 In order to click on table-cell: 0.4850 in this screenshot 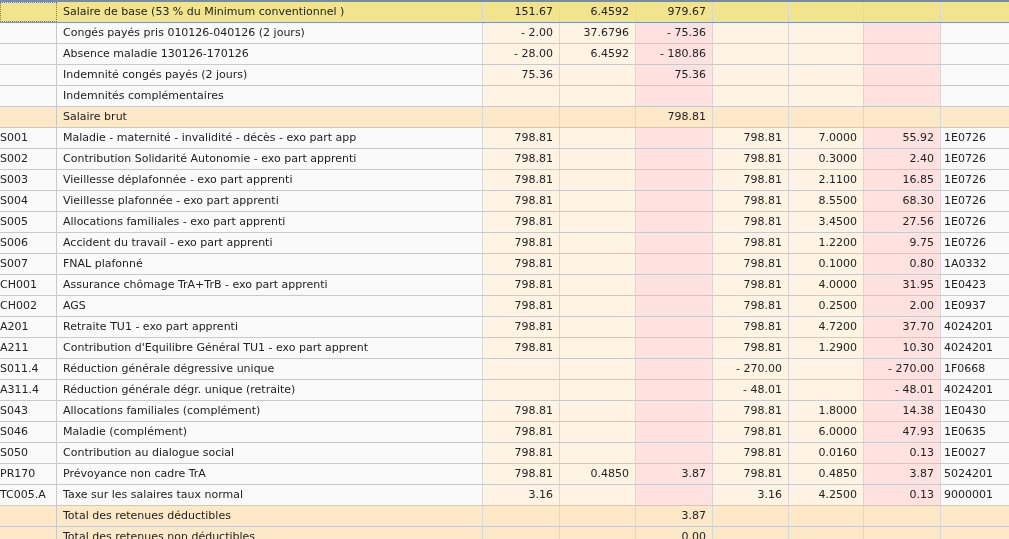, I will do `click(826, 474)`.